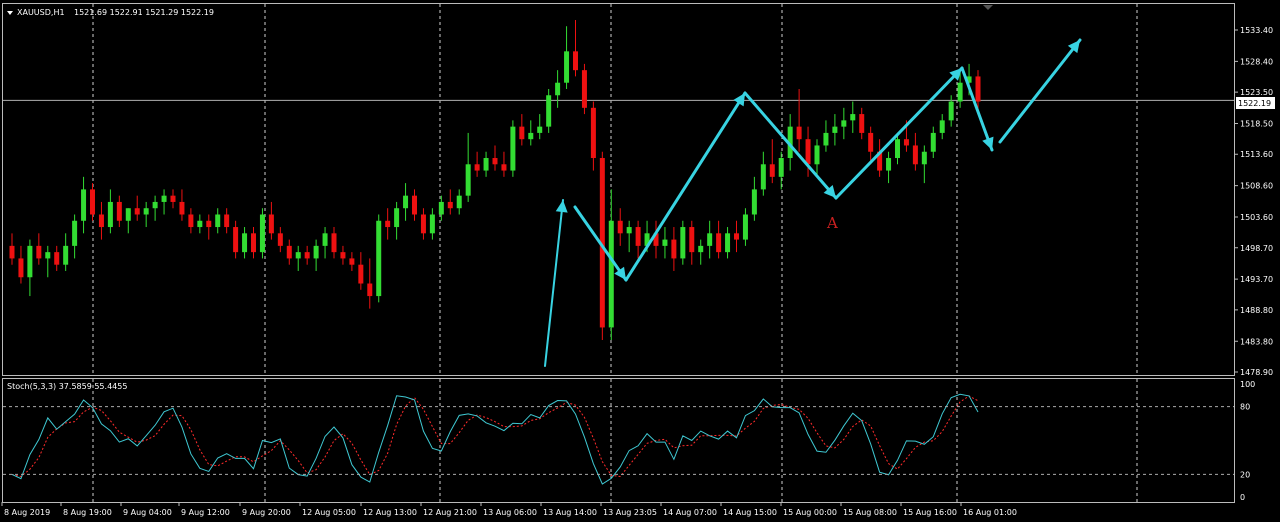 This screenshot has height=522, width=1280. What do you see at coordinates (1256, 30) in the screenshot?
I see `price-tick-label: 1533.40` at bounding box center [1256, 30].